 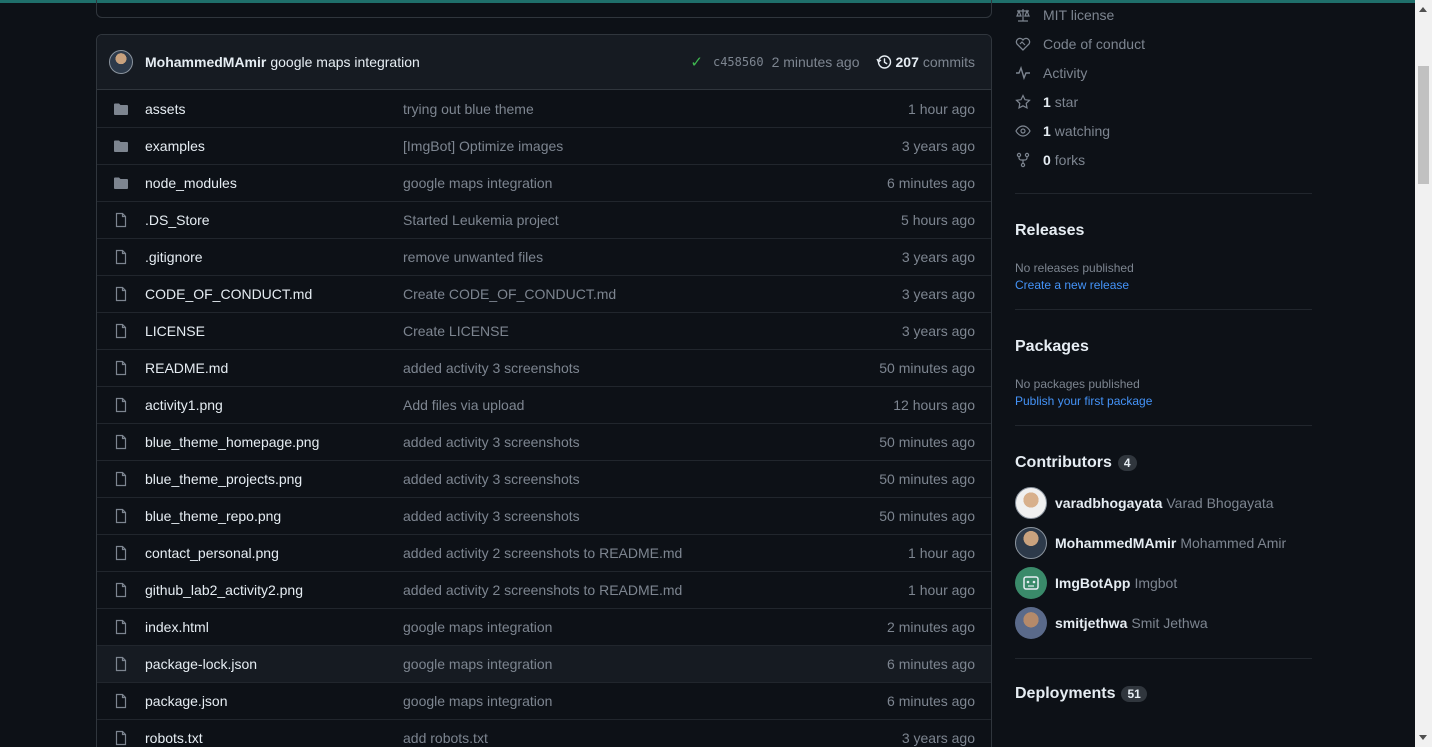 I want to click on file-commit-message-link: Create CODE_OF_CONDUCT.md, so click(x=652, y=294).